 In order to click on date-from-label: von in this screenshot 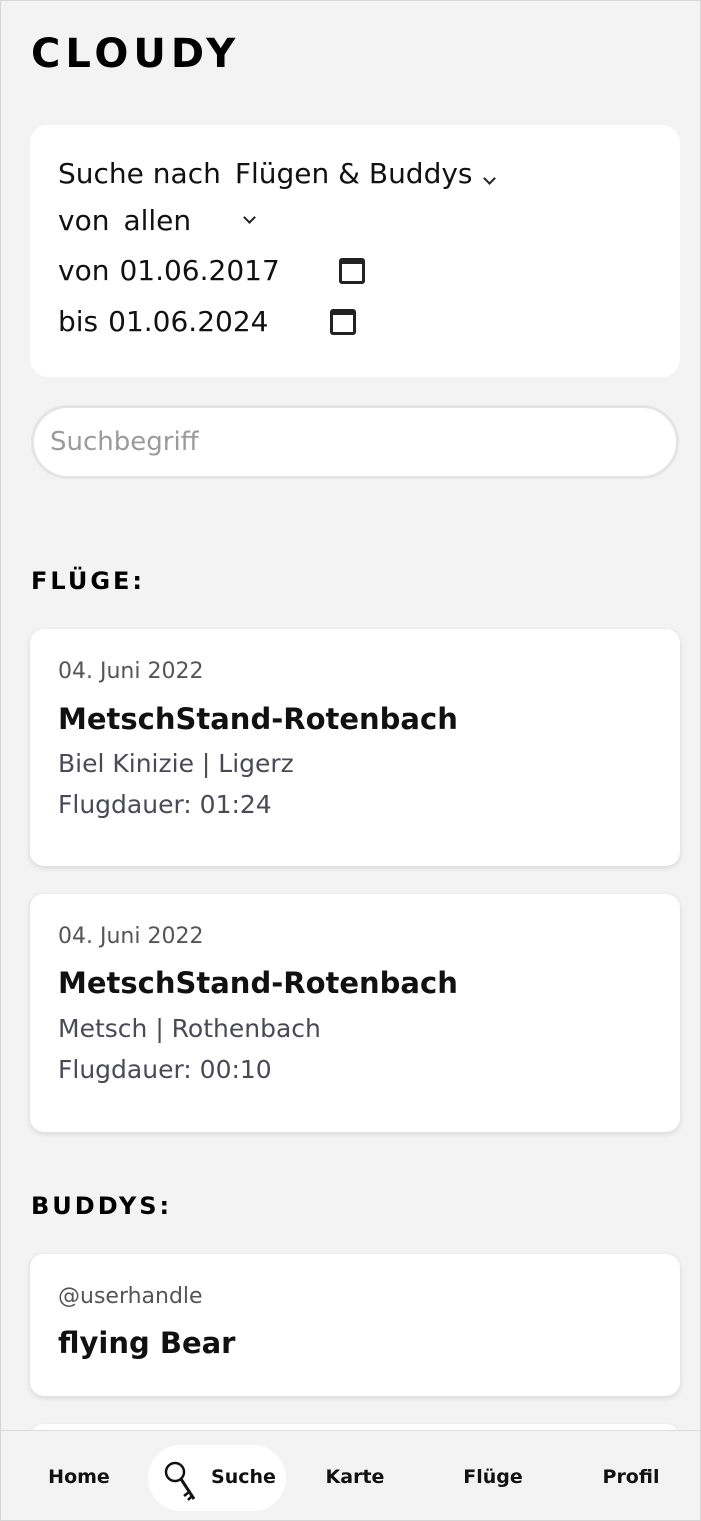, I will do `click(84, 270)`.